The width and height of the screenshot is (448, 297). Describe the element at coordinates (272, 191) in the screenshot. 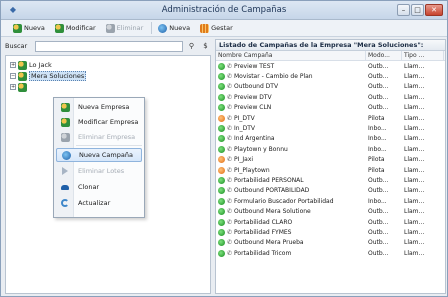

I see `campaign-name: Outbound PORTABILIDAD` at that location.